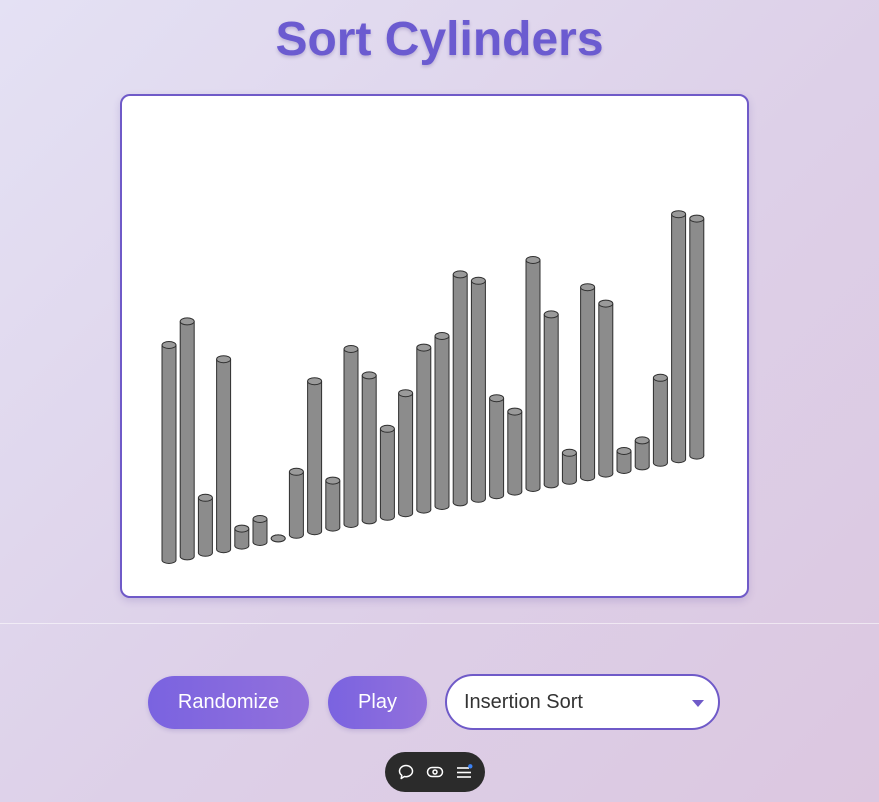  Describe the element at coordinates (464, 772) in the screenshot. I see `menu-icon` at that location.